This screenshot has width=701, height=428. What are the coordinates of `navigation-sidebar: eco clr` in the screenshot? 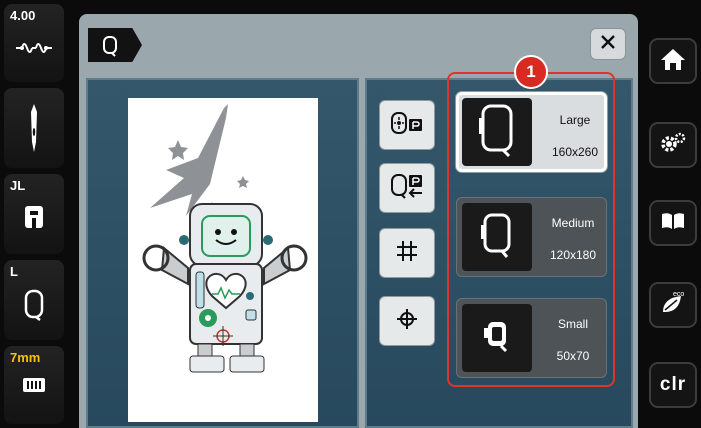 It's located at (673, 214).